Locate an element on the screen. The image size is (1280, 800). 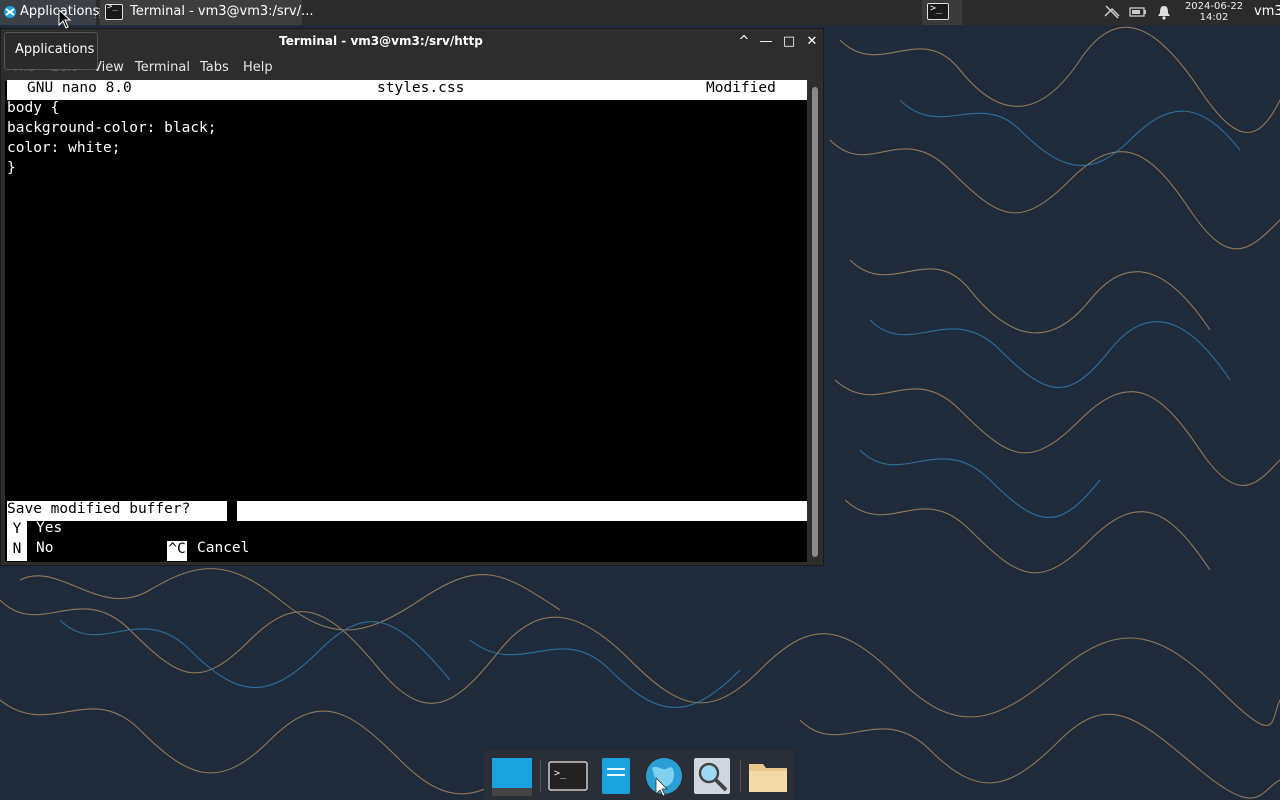
nano-title-bar: GNU nano 8.0 styles.css Modified is located at coordinates (407, 90).